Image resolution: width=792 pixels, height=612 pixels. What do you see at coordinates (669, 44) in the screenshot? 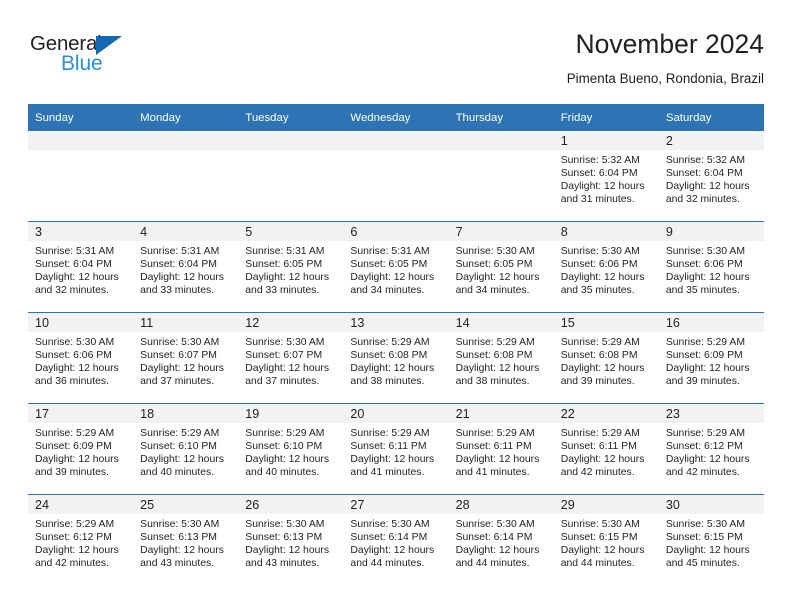
I see `page-title: November 2024` at bounding box center [669, 44].